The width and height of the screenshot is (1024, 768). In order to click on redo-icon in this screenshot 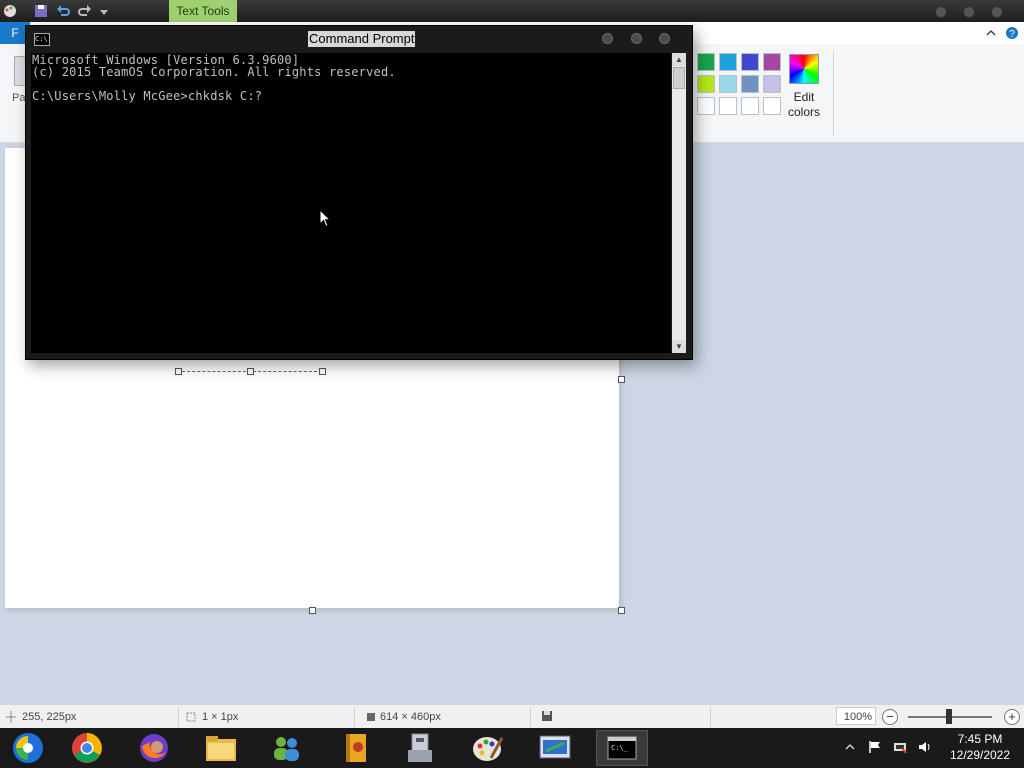, I will do `click(85, 11)`.